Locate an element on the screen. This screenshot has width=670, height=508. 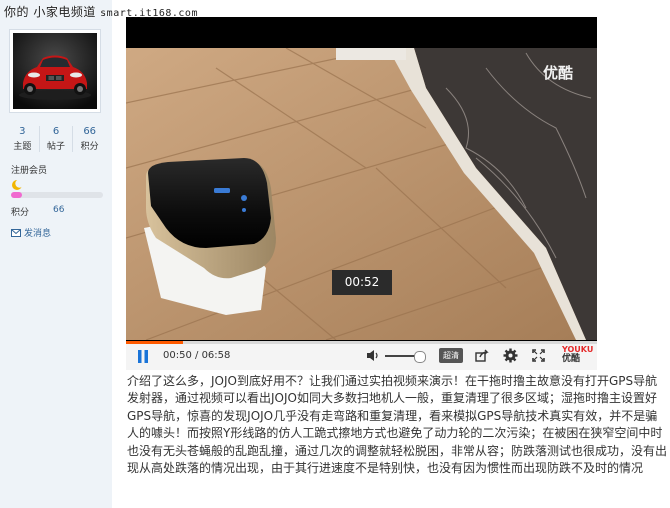
user-stats: 3 主题 6 帖子 66 积分 is located at coordinates (56, 139).